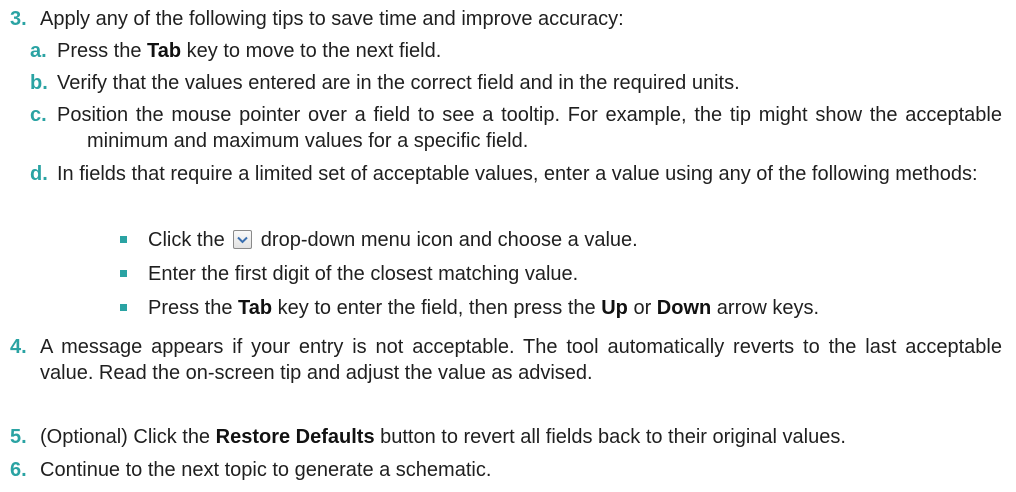  What do you see at coordinates (311, 51) in the screenshot?
I see `text-run: key to move to the next field.` at bounding box center [311, 51].